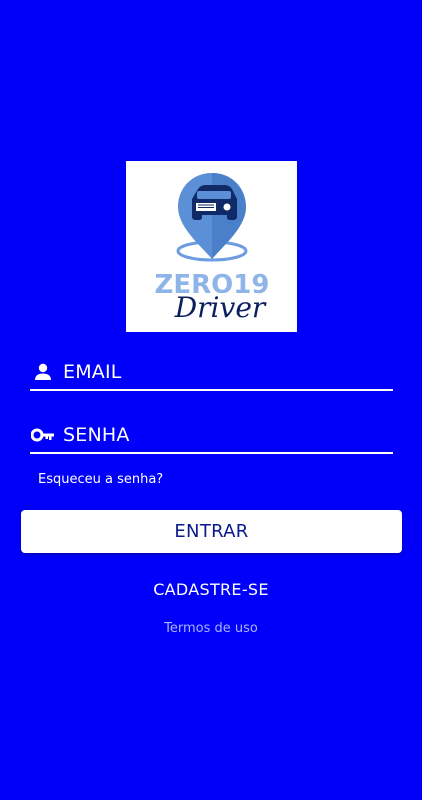 The height and width of the screenshot is (800, 422). What do you see at coordinates (211, 628) in the screenshot?
I see `terms-link: Termos de uso` at bounding box center [211, 628].